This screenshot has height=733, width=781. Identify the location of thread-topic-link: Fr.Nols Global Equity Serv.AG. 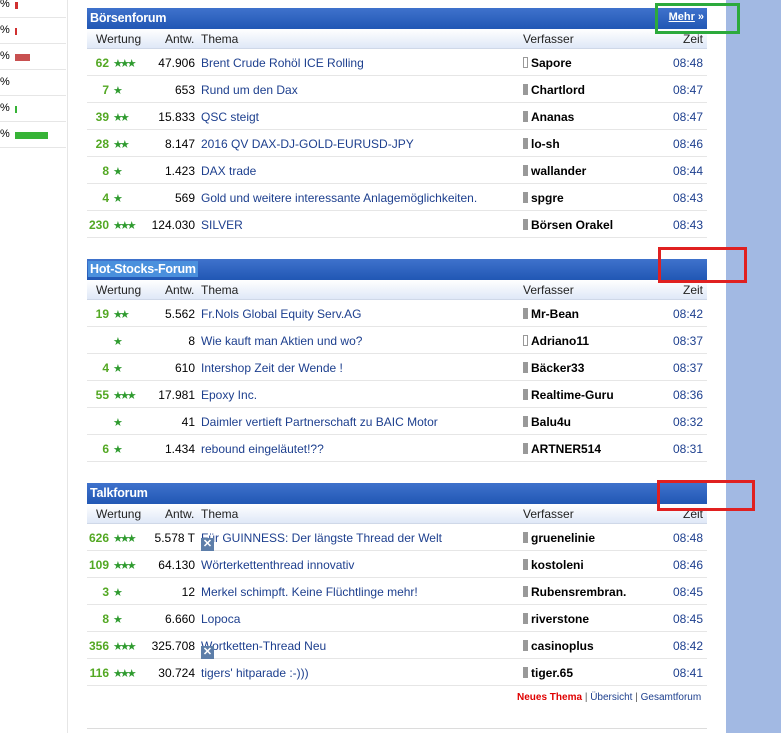
(281, 314).